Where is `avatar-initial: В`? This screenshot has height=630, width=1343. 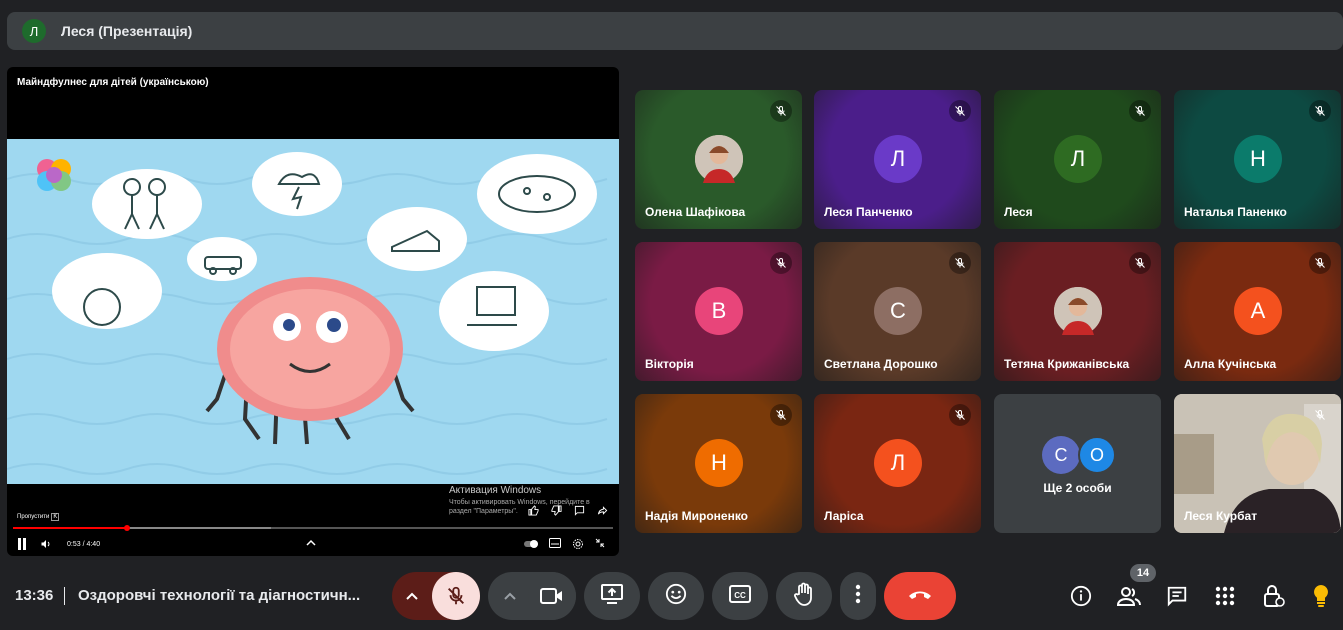
avatar-initial: В is located at coordinates (719, 311).